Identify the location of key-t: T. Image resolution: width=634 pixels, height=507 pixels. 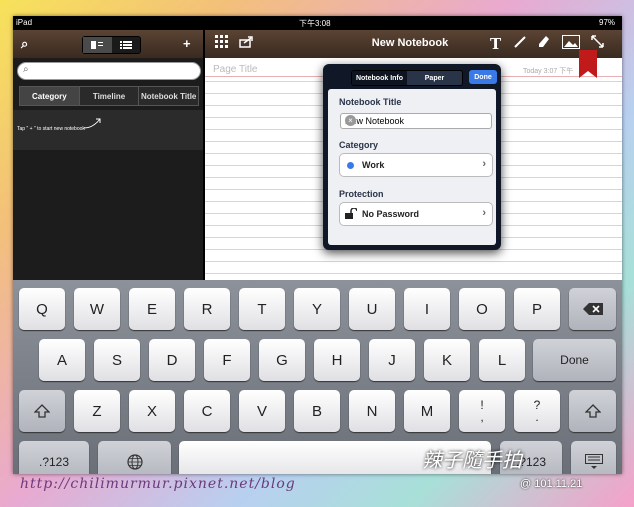
(262, 309).